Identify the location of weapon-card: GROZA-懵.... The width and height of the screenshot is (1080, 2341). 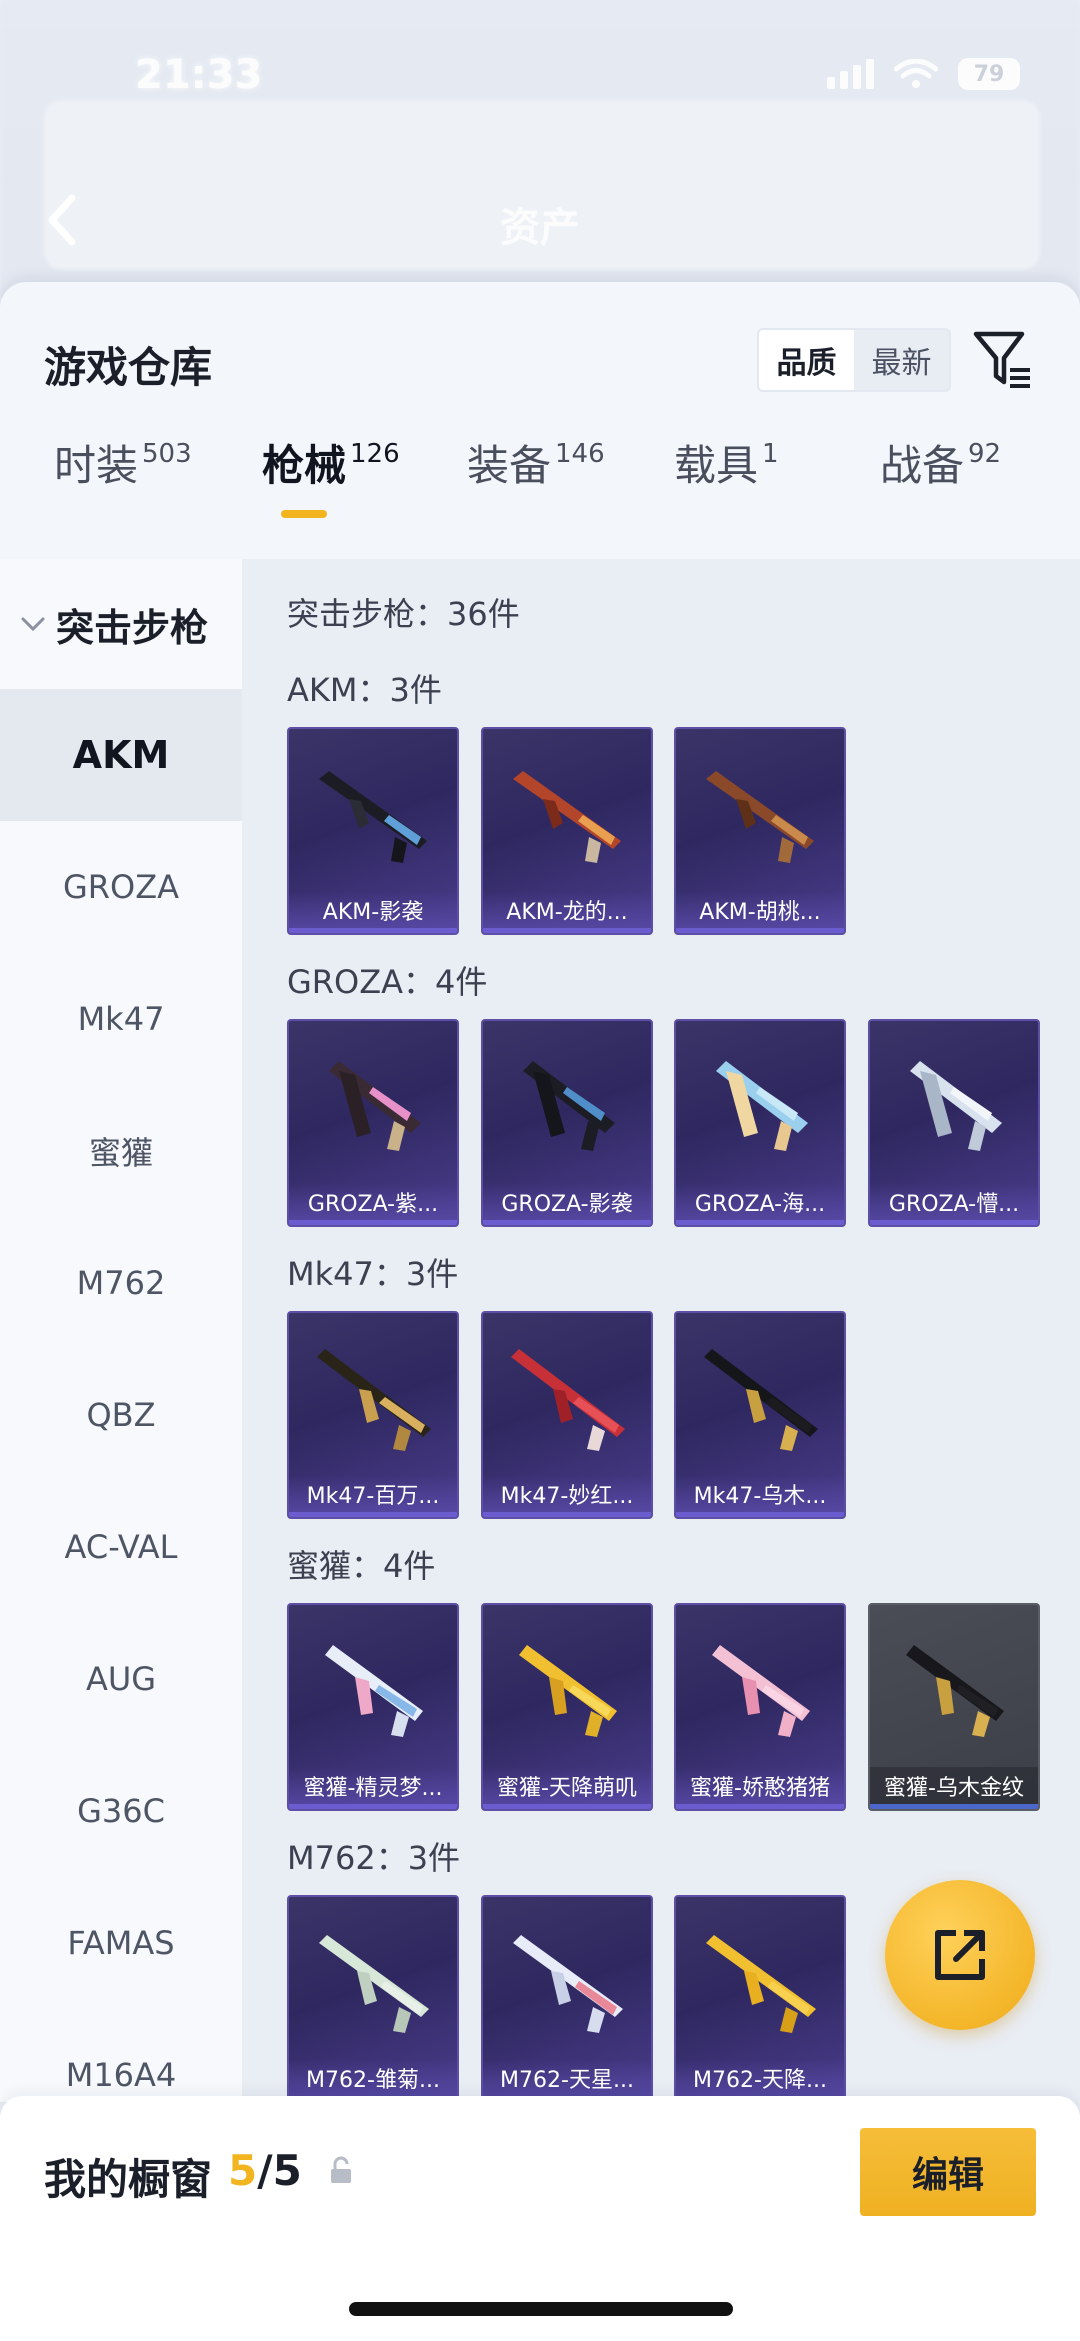
(954, 1123).